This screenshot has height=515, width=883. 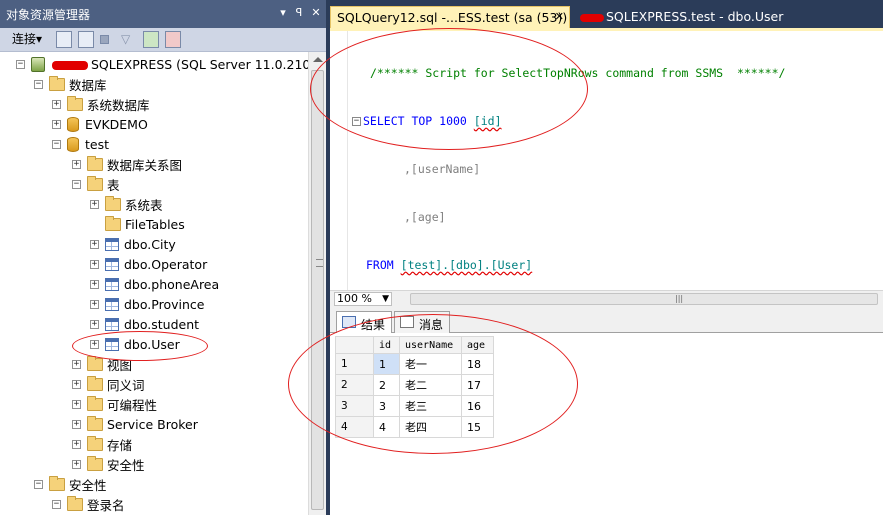 I want to click on tree-node-programmability: + 可编程性, so click(x=114, y=404).